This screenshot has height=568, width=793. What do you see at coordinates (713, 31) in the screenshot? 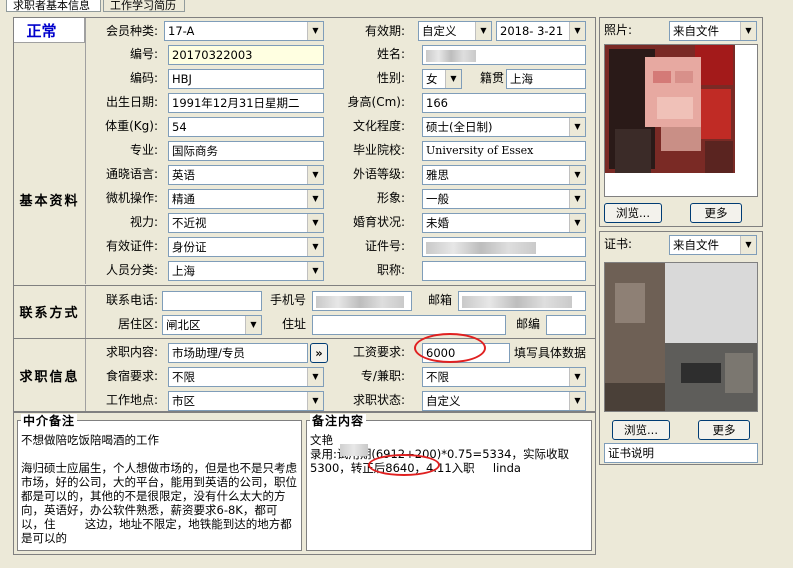
I see `photo-source-select: 来自文件 ▼` at bounding box center [713, 31].